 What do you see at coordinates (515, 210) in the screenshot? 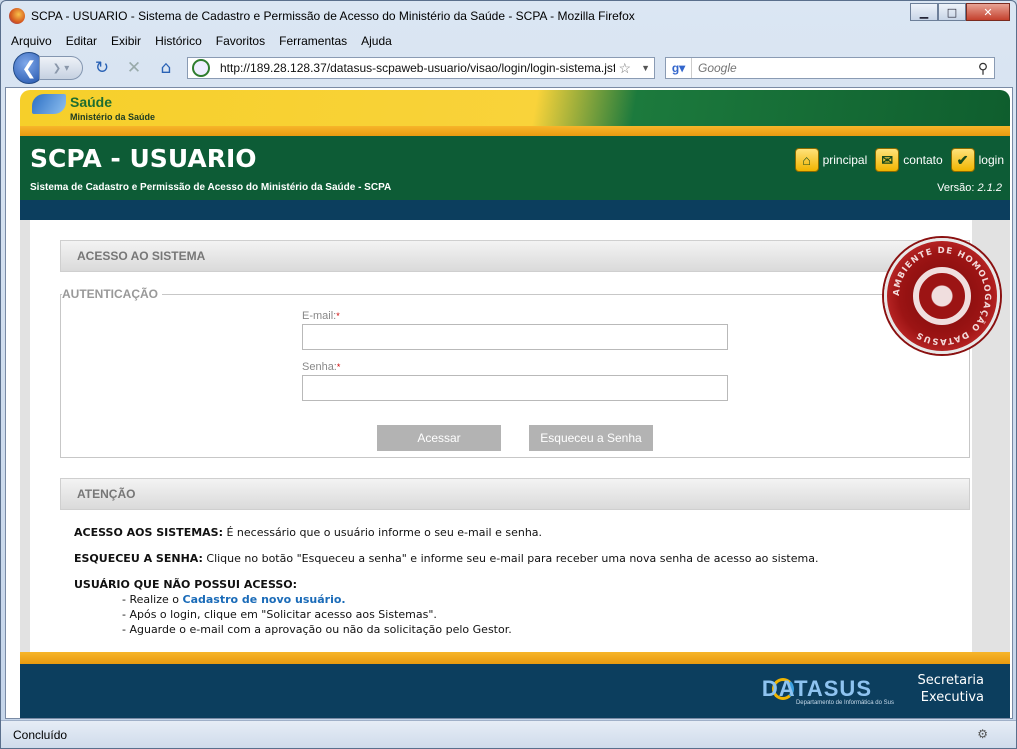
I see `header-bottom-bar` at bounding box center [515, 210].